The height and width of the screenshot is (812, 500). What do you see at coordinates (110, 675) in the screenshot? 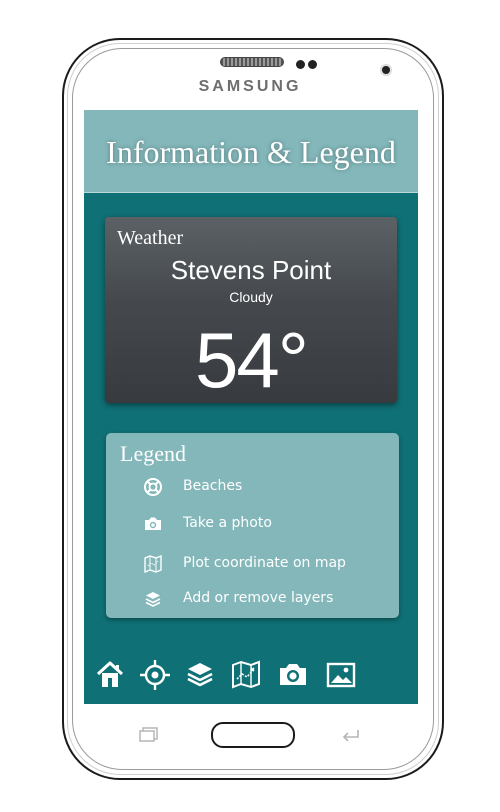
I see `home-icon` at bounding box center [110, 675].